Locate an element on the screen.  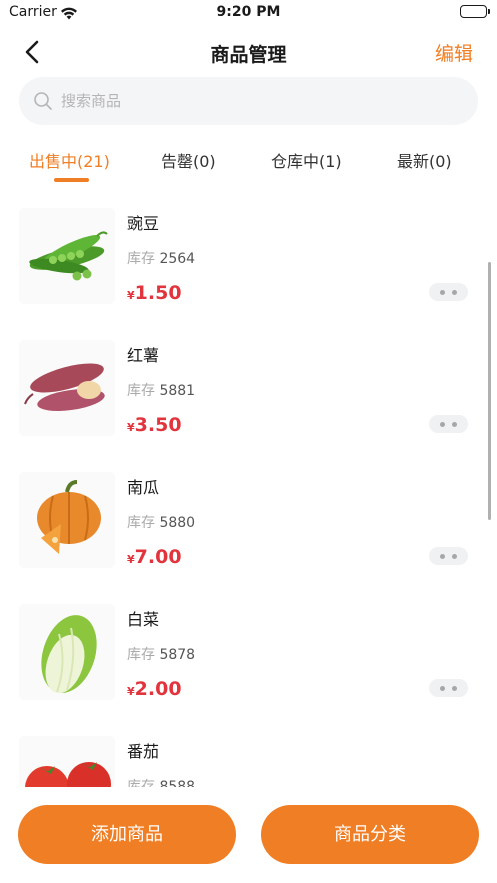
product-image-cabbage is located at coordinates (67, 652).